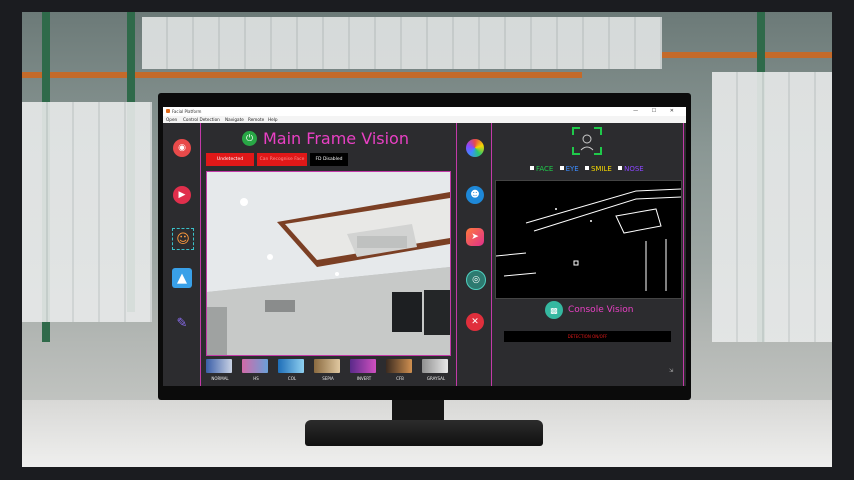 The image size is (854, 480). Describe the element at coordinates (363, 366) in the screenshot. I see `filter-invert-thumb` at that location.